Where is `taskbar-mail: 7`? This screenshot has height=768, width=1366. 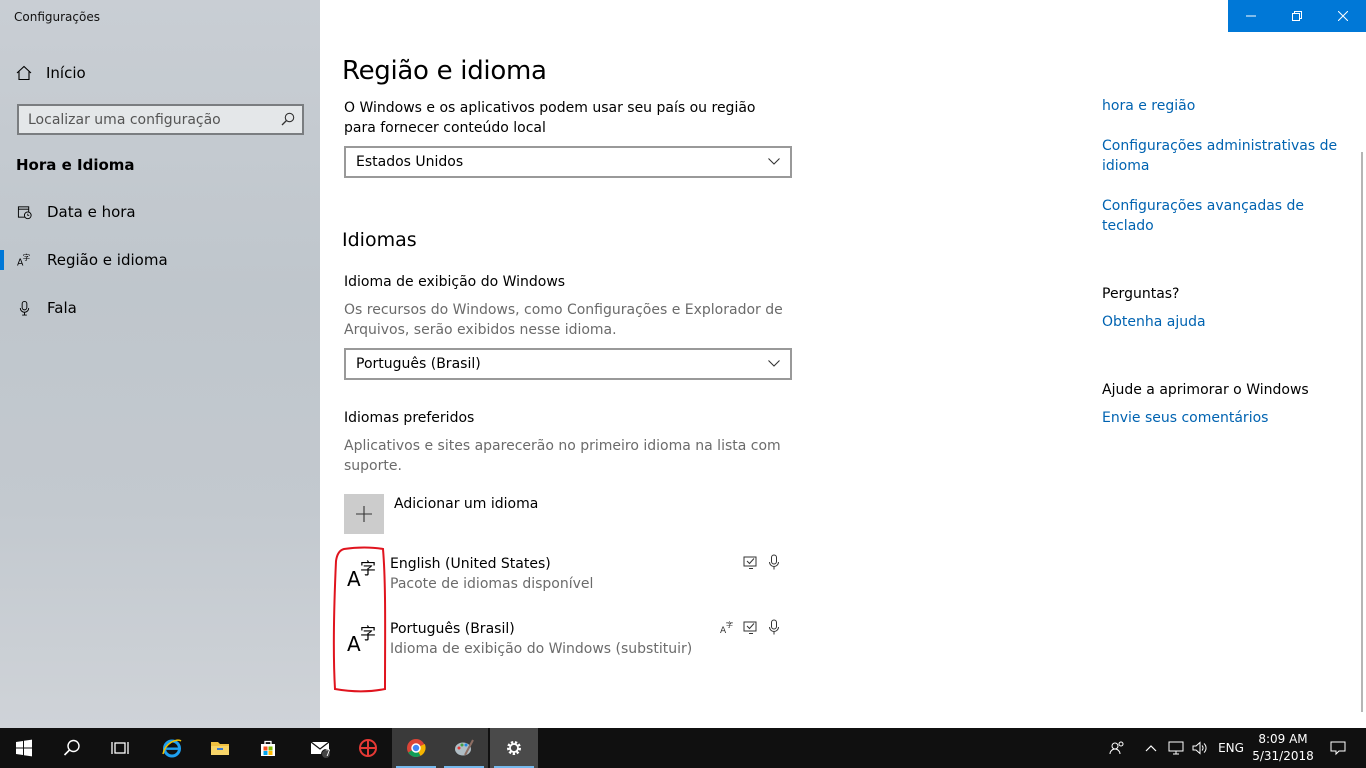
taskbar-mail: 7 is located at coordinates (320, 748).